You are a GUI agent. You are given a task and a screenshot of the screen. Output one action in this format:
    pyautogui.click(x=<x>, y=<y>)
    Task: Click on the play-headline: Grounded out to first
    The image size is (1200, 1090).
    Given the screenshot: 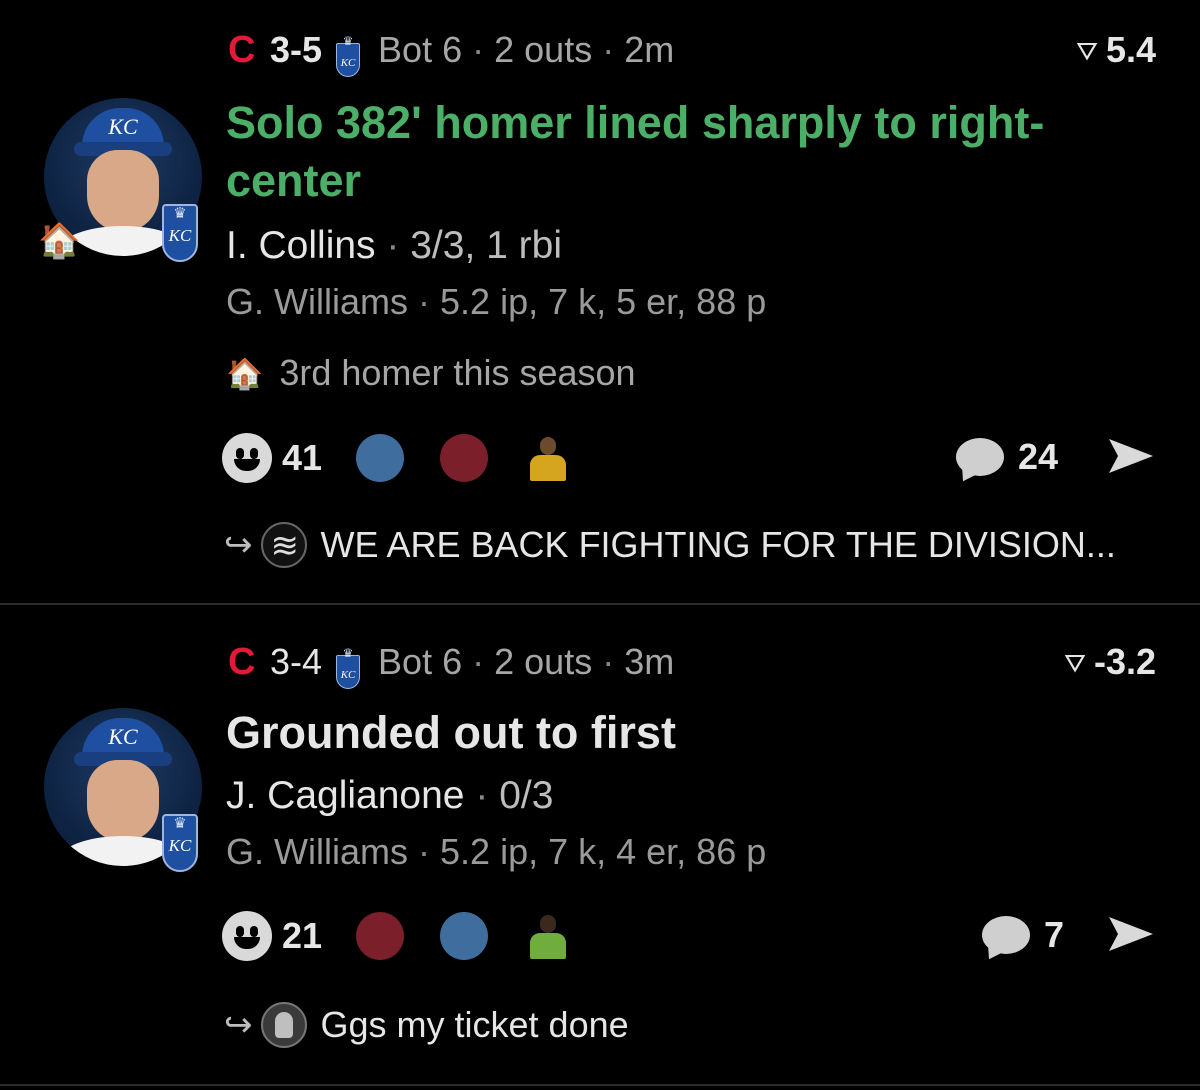 What is the action you would take?
    pyautogui.click(x=683, y=733)
    